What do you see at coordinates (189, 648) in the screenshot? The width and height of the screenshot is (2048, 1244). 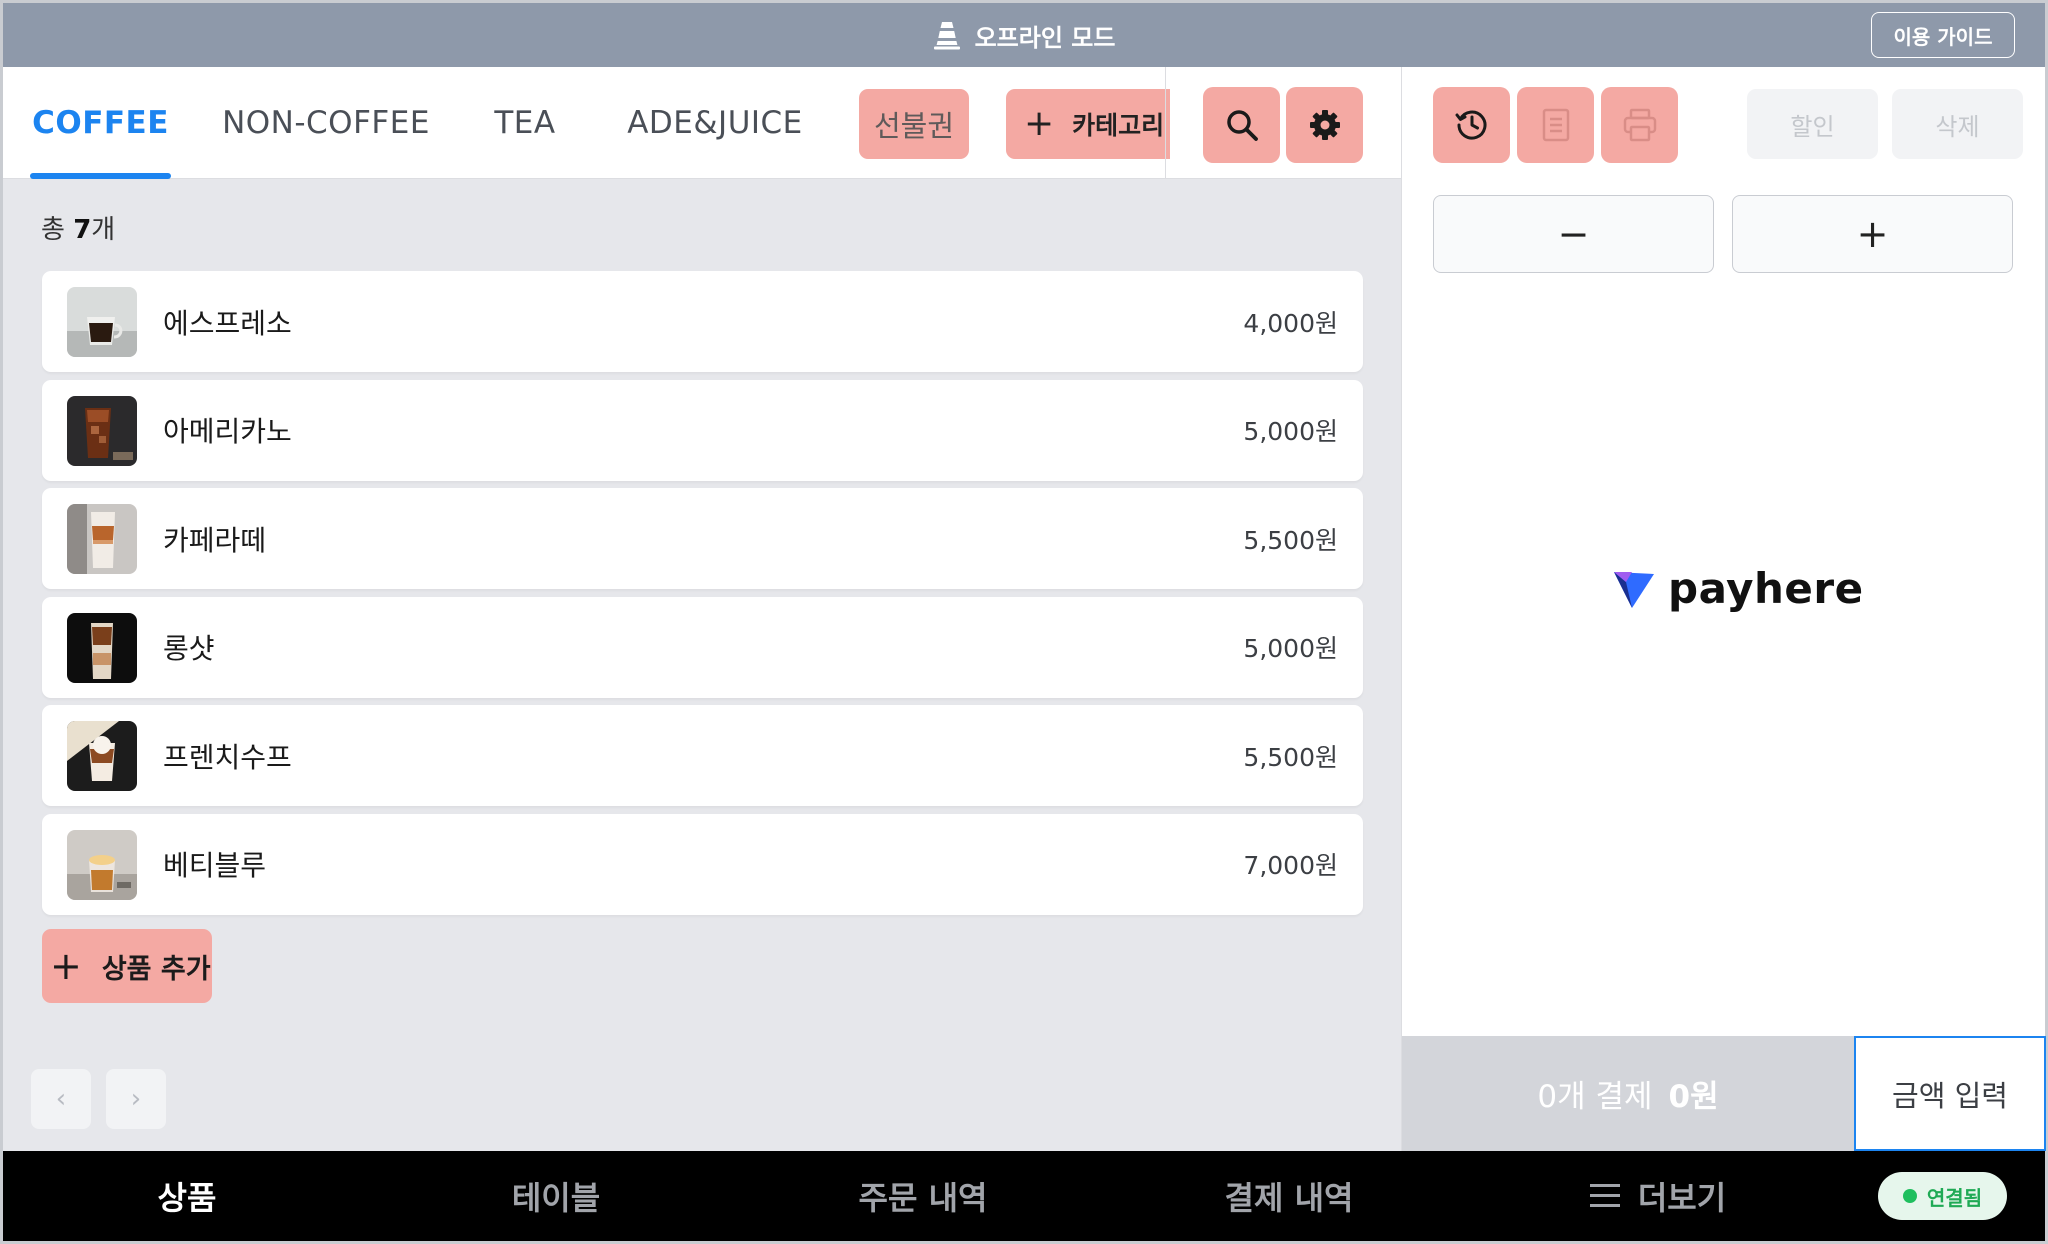 I see `product-name: 롱샷` at bounding box center [189, 648].